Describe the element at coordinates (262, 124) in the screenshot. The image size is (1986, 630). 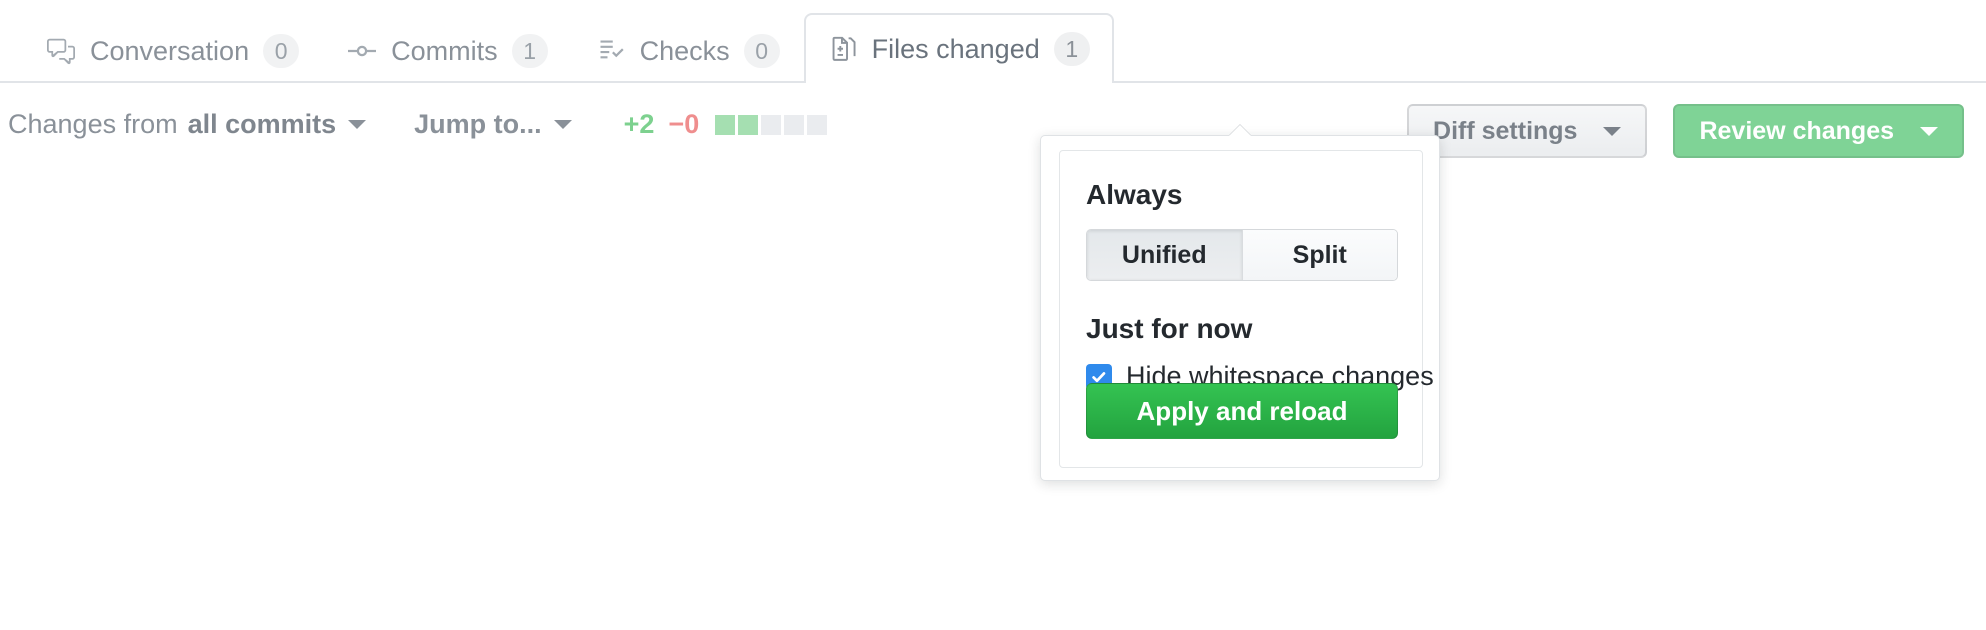
I see `changes-from-value: all commits` at that location.